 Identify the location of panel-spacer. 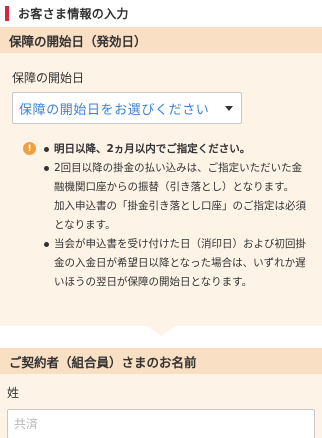
(161, 309).